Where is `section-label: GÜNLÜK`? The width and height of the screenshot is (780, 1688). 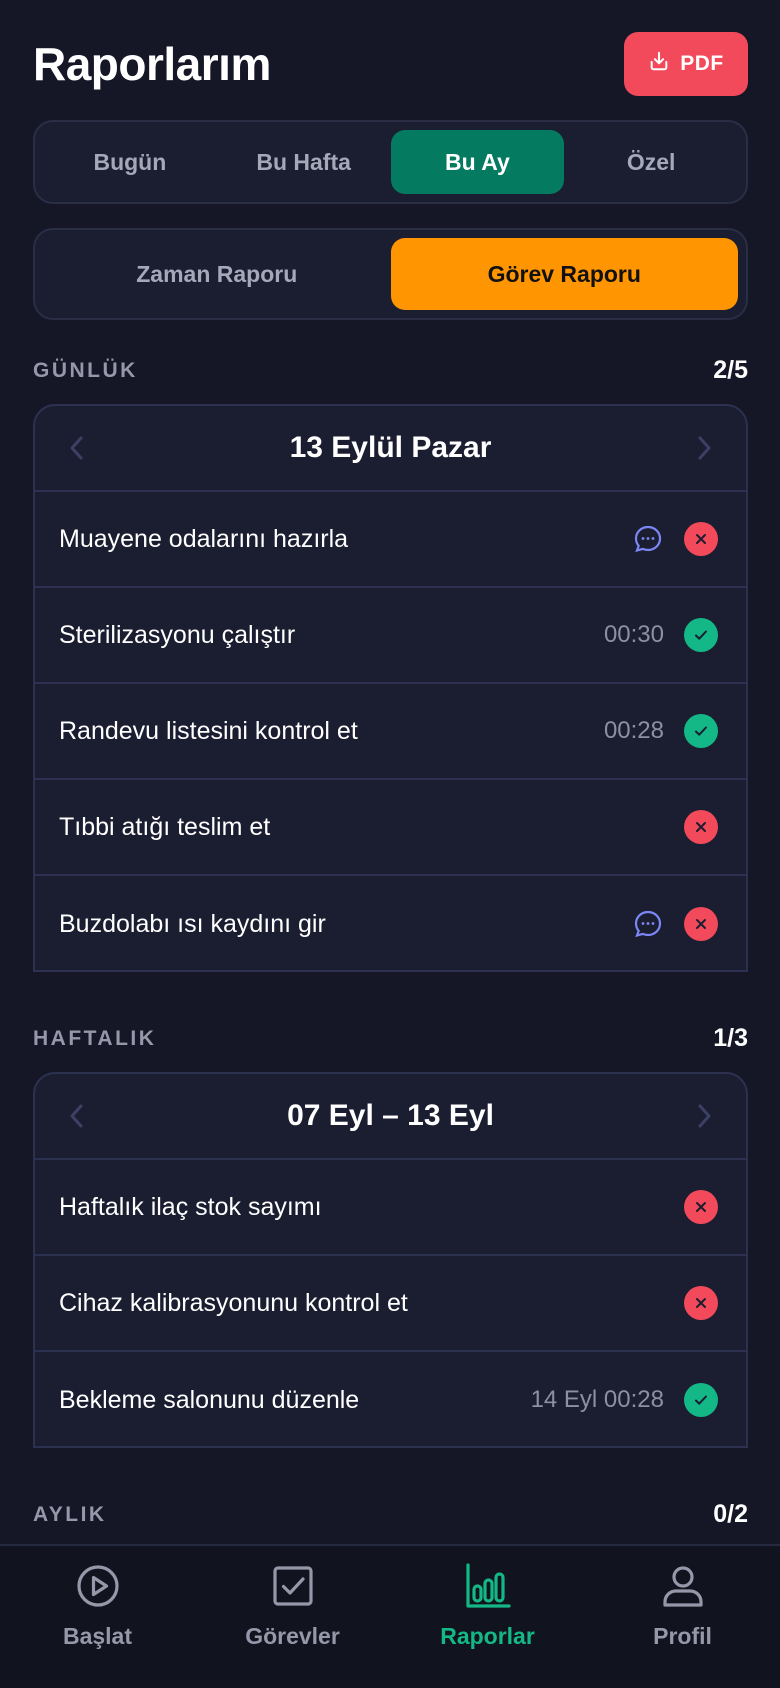 section-label: GÜNLÜK is located at coordinates (85, 370).